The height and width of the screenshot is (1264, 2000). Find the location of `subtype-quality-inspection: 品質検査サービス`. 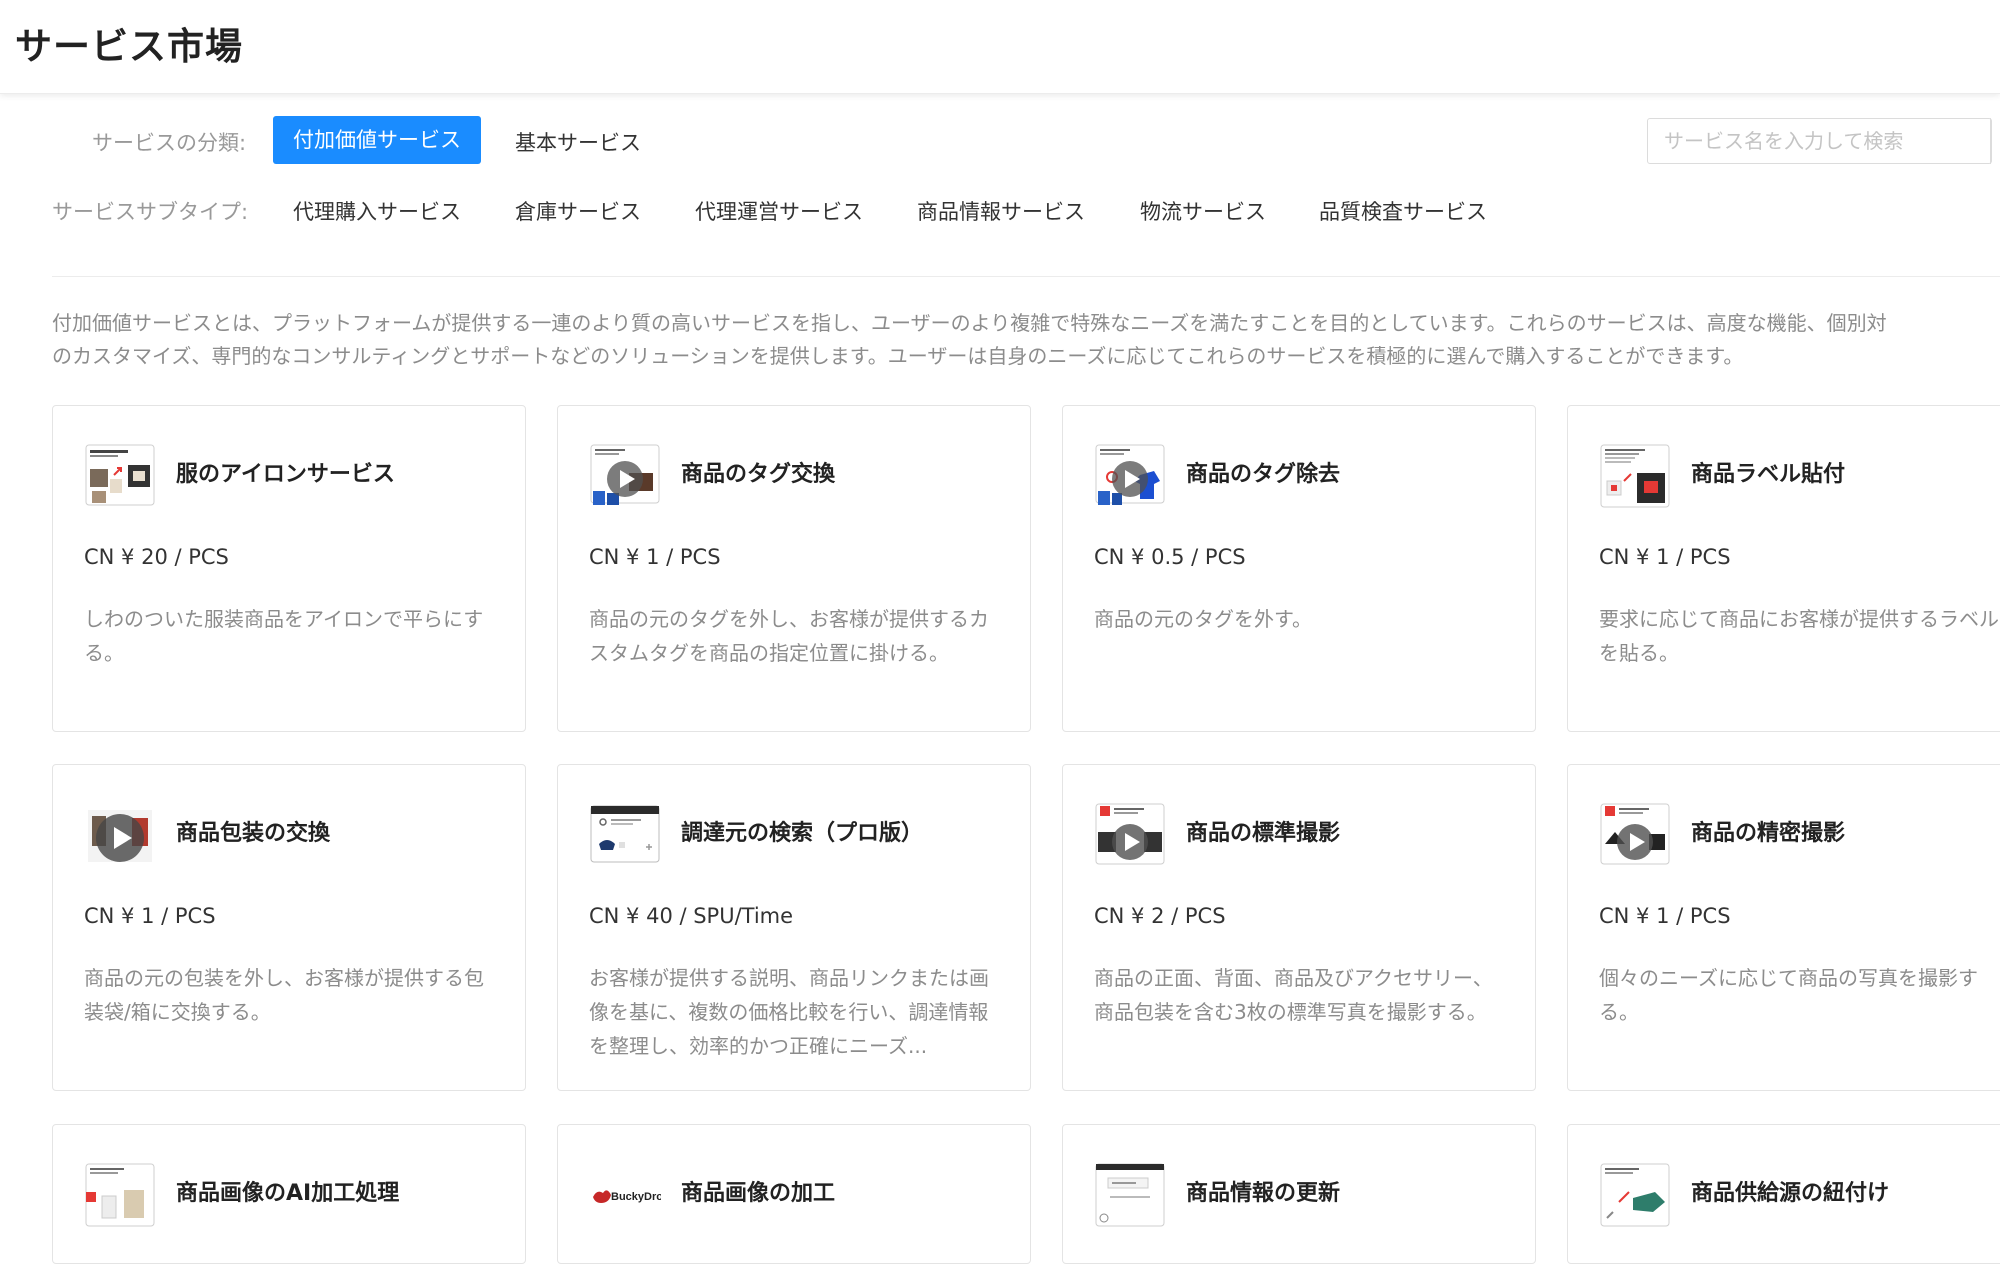

subtype-quality-inspection: 品質検査サービス is located at coordinates (1403, 211).